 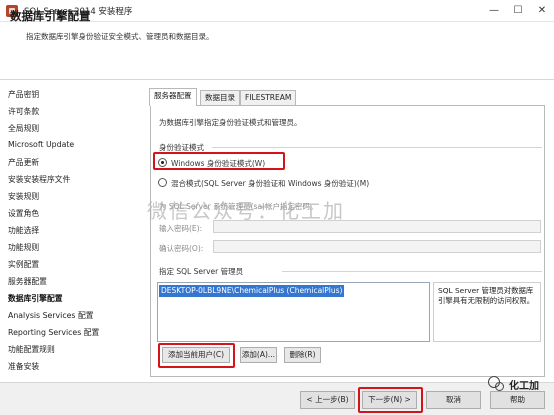 What do you see at coordinates (196, 355) in the screenshot?
I see `add-current-user-highlight` at bounding box center [196, 355].